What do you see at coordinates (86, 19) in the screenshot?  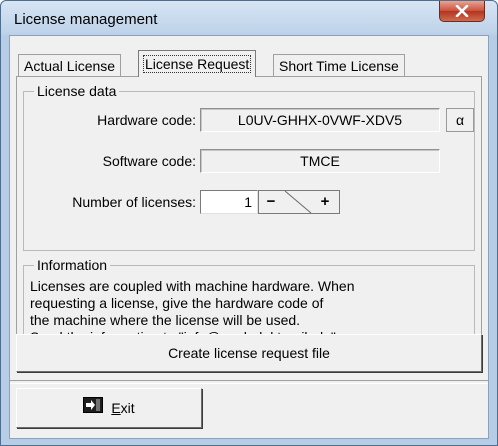 I see `window-title: License management` at bounding box center [86, 19].